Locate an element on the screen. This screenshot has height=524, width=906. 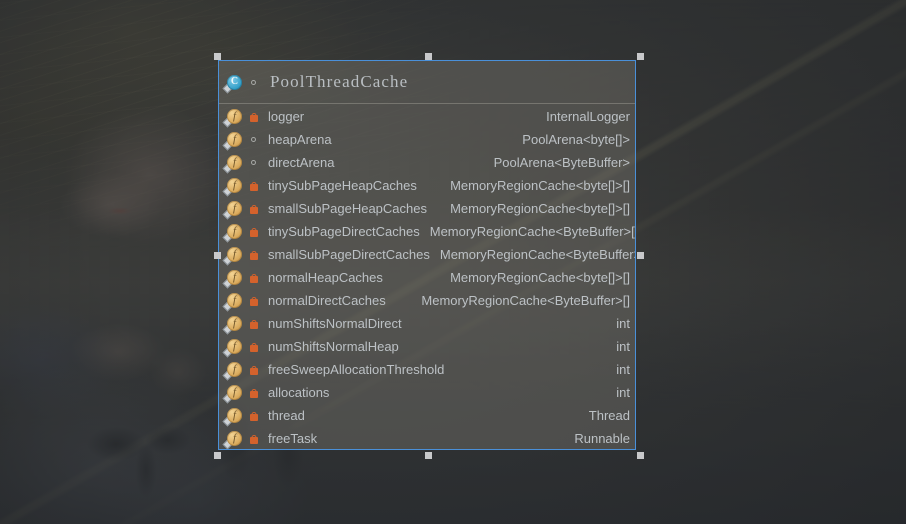
member-name-label: logger is located at coordinates (286, 116).